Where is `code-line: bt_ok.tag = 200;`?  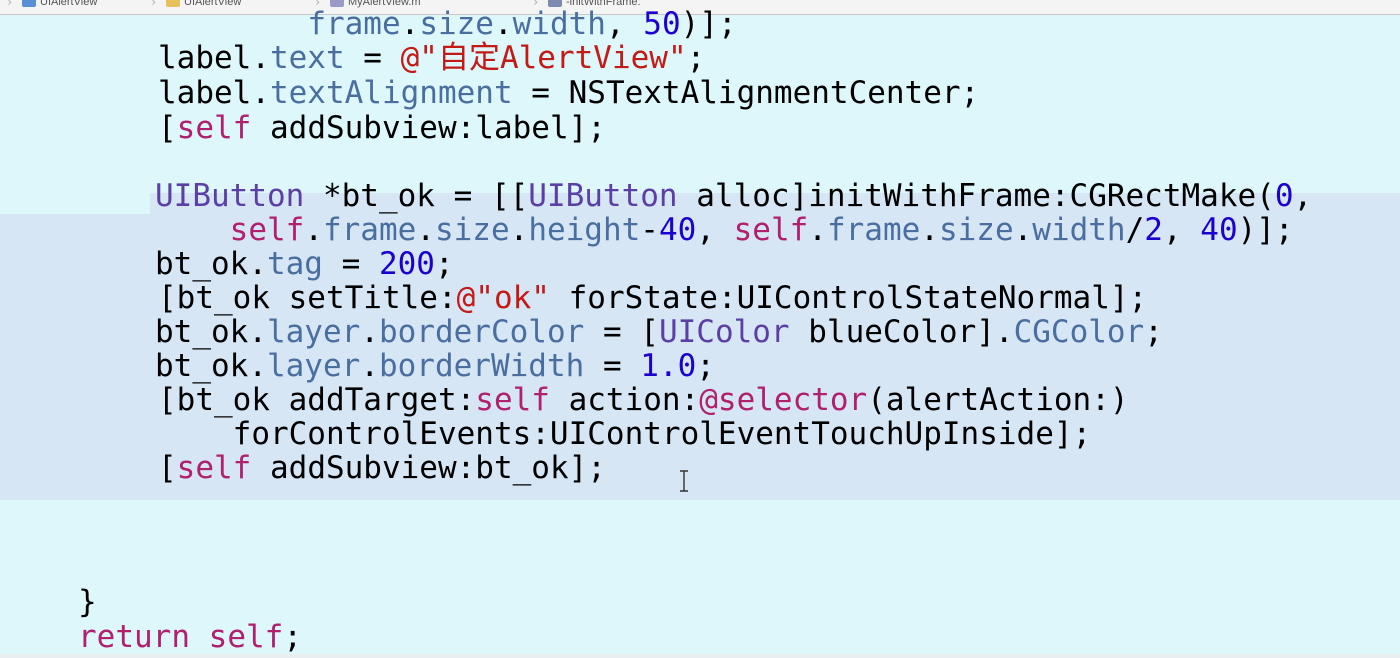 code-line: bt_ok.tag = 200; is located at coordinates (304, 264).